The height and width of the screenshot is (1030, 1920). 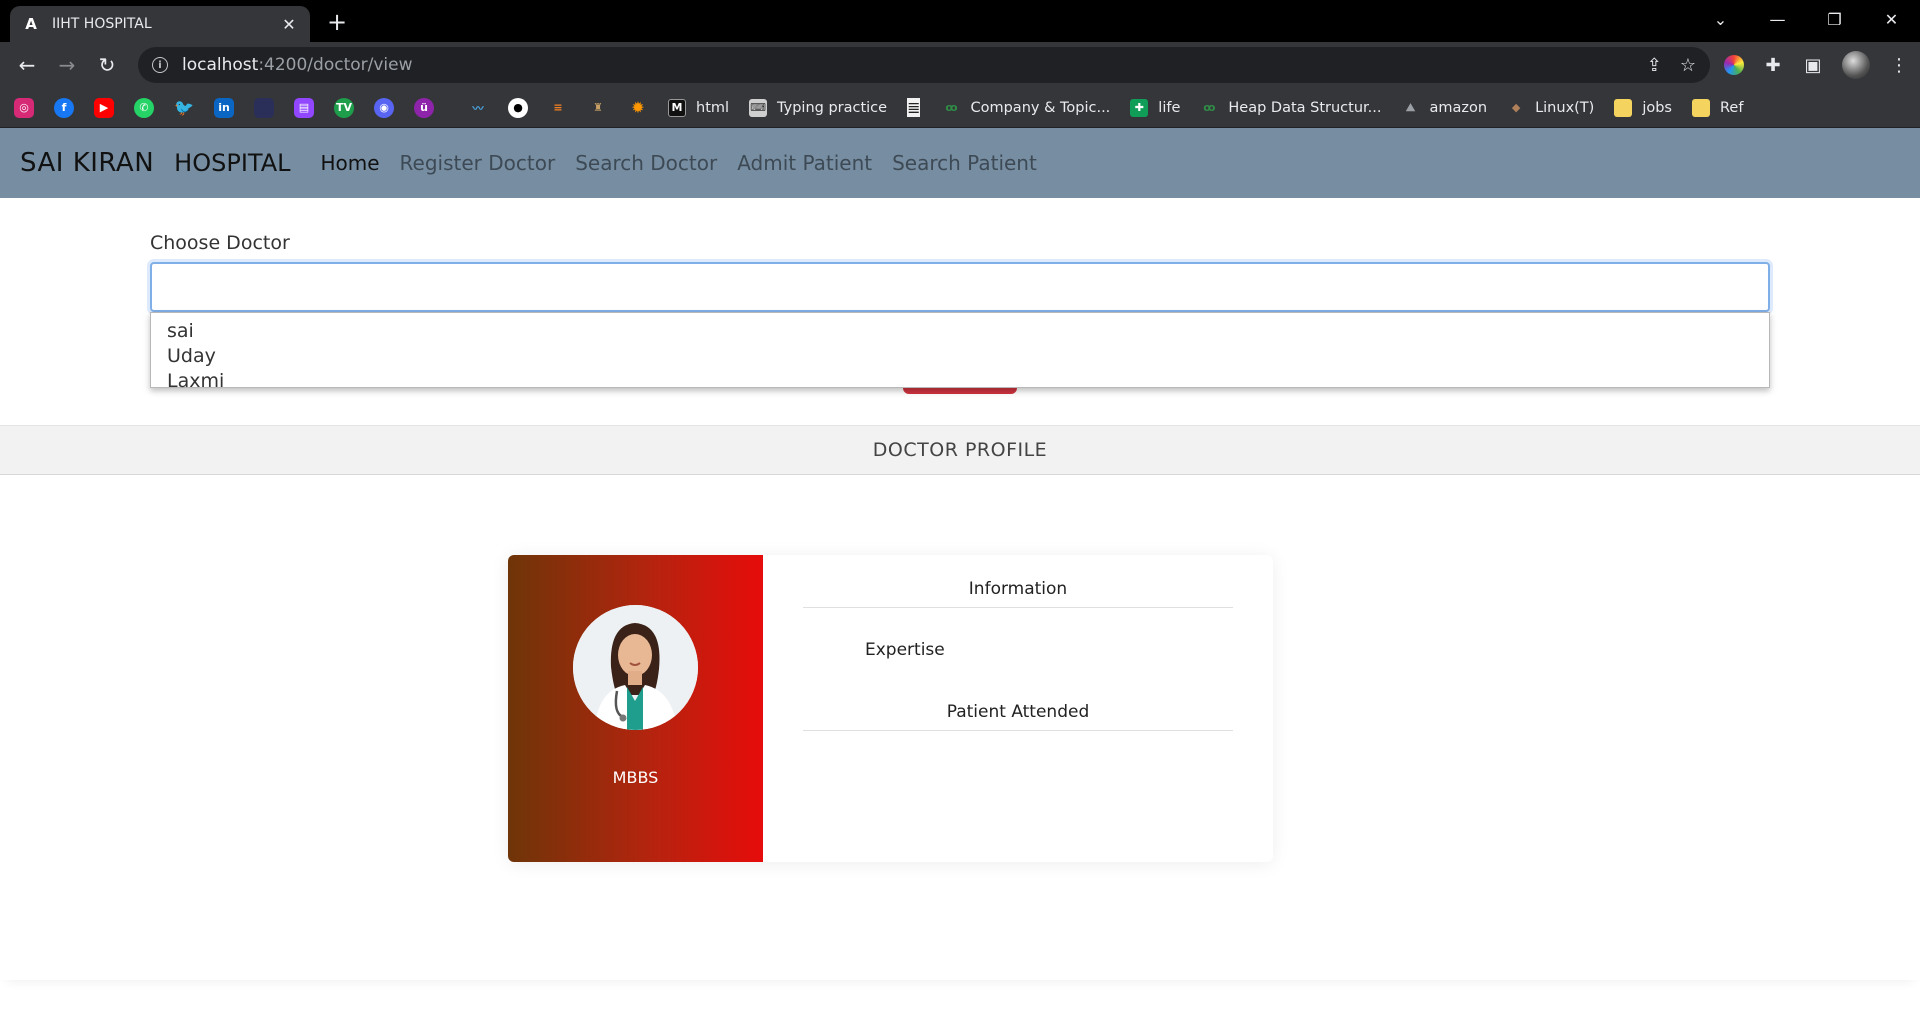 What do you see at coordinates (87, 163) in the screenshot?
I see `brand-name: SAI KIRAN` at bounding box center [87, 163].